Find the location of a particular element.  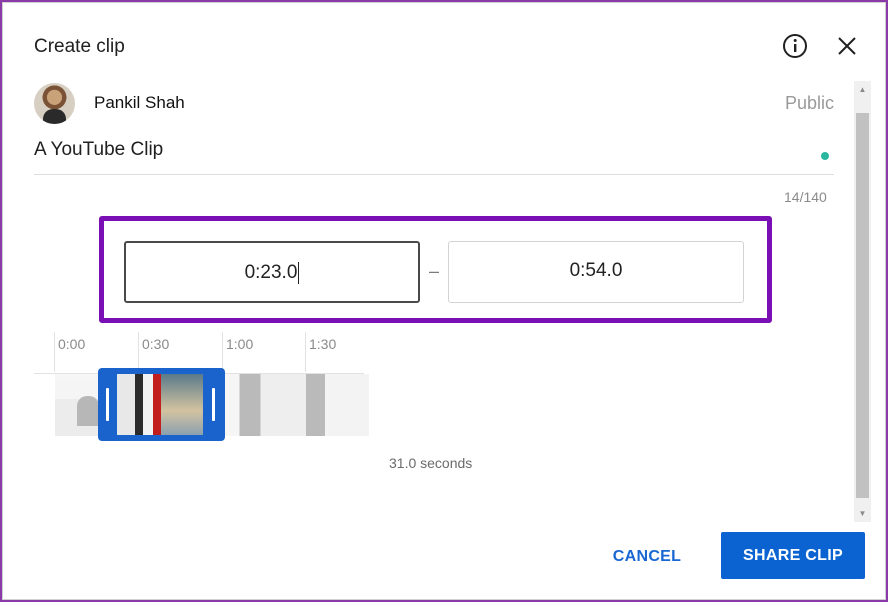

avatar is located at coordinates (54, 103).